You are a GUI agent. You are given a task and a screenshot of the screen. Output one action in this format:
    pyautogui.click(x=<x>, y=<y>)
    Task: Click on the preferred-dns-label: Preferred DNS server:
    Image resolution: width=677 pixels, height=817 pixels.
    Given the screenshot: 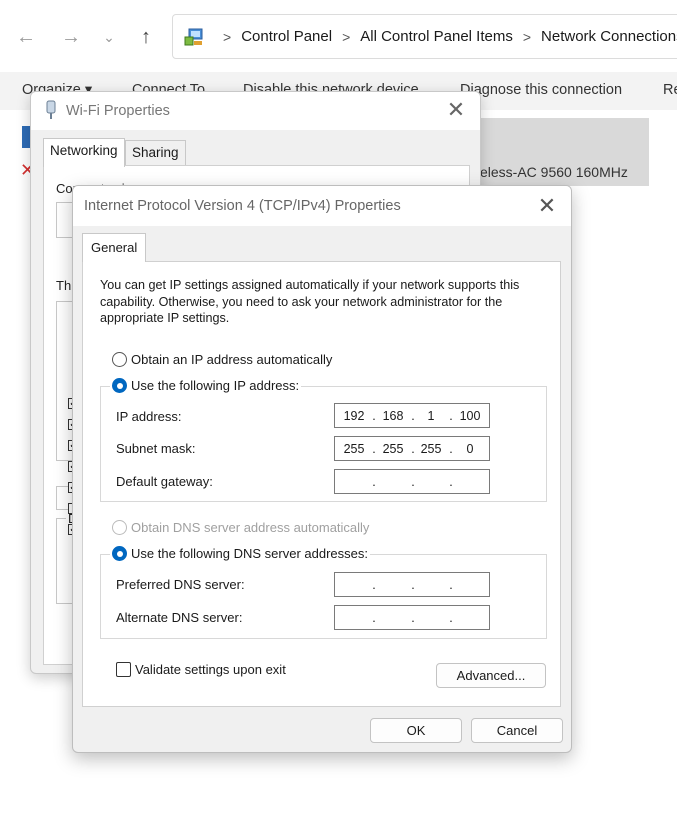 What is the action you would take?
    pyautogui.click(x=180, y=584)
    